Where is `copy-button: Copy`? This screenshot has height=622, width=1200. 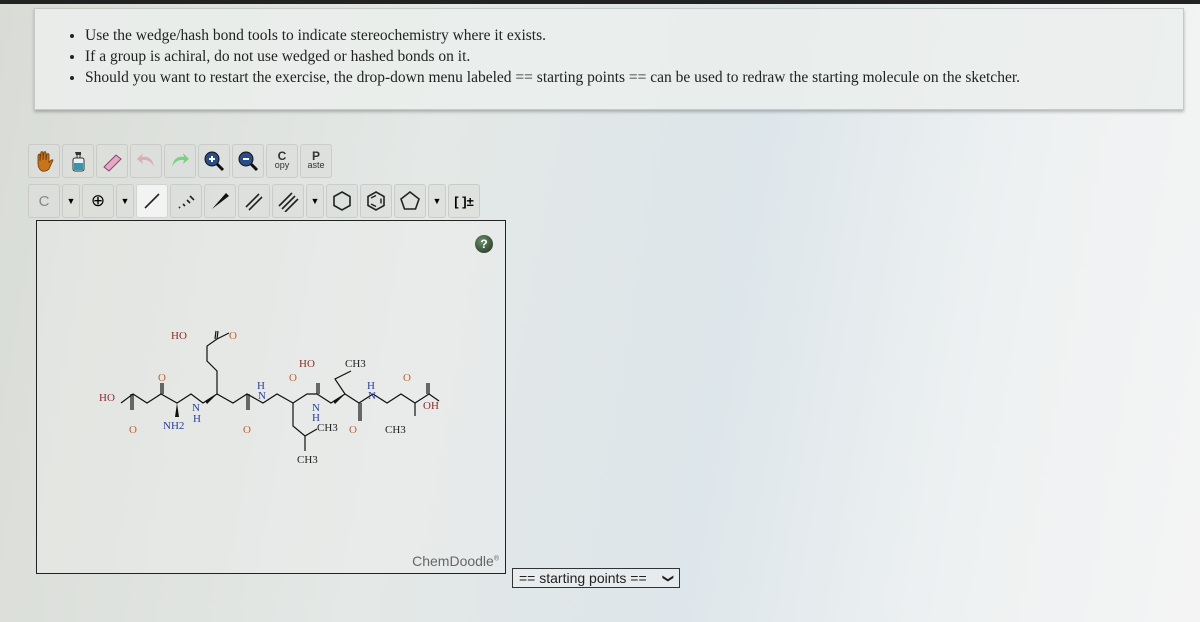
copy-button: Copy is located at coordinates (282, 161).